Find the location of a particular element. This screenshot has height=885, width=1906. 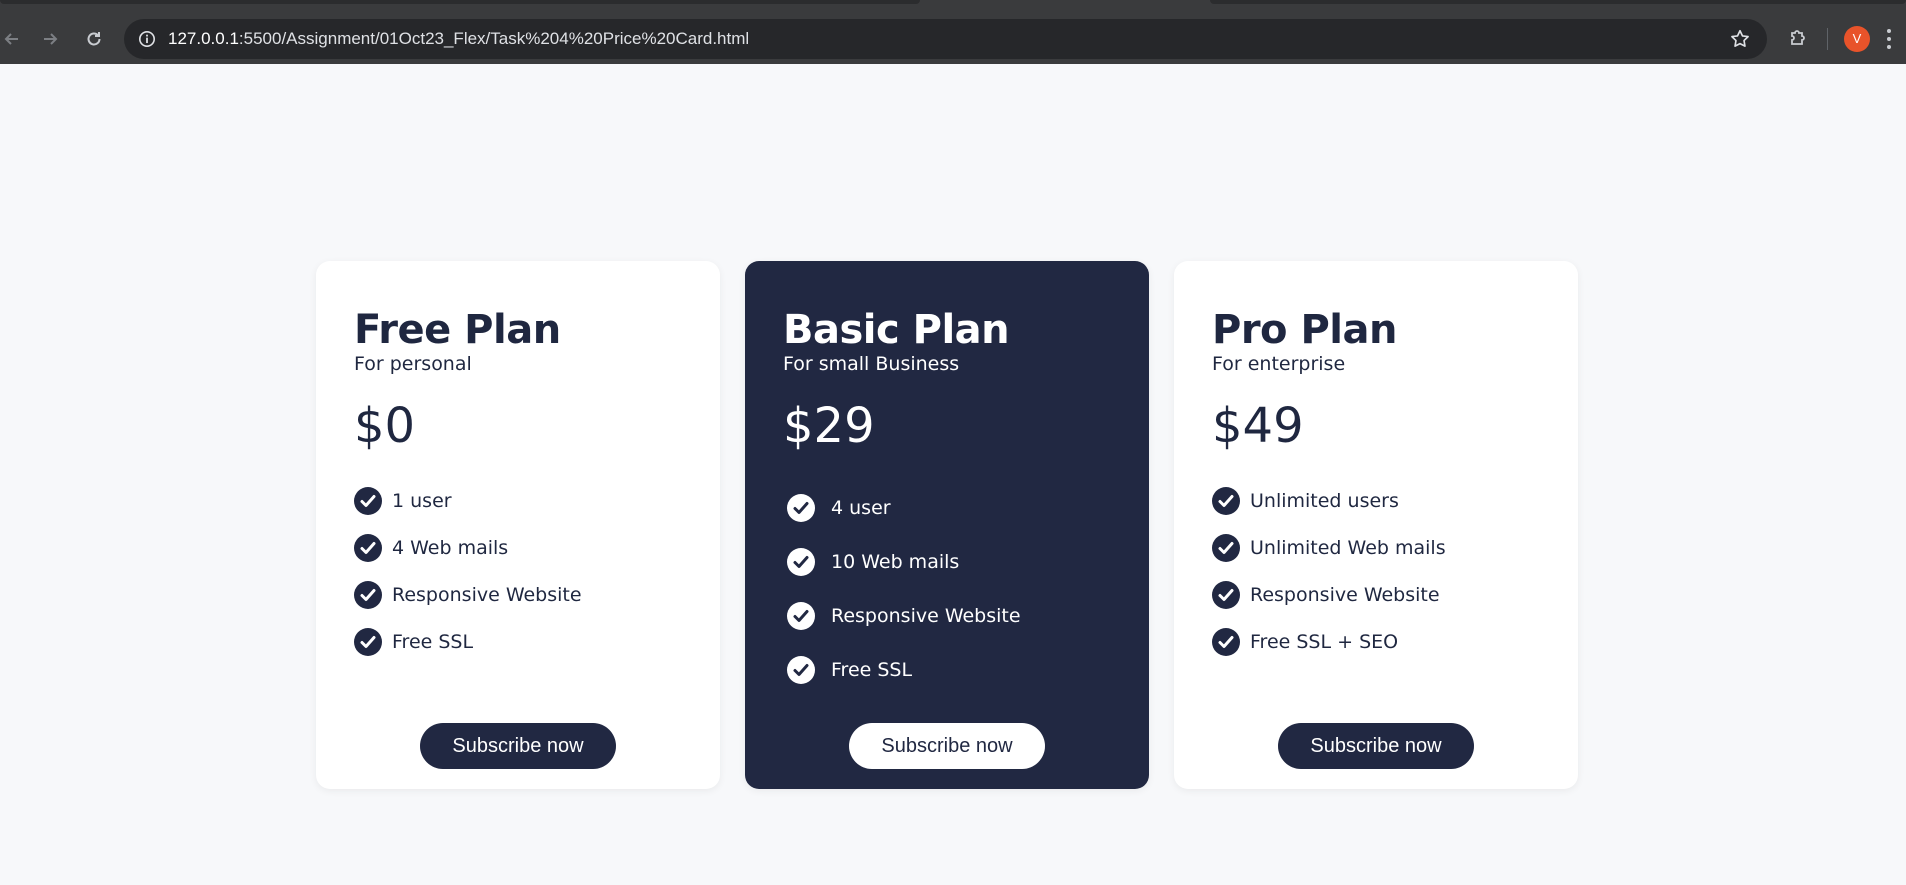

feature-item: Unlimited Web mails is located at coordinates (1376, 547).